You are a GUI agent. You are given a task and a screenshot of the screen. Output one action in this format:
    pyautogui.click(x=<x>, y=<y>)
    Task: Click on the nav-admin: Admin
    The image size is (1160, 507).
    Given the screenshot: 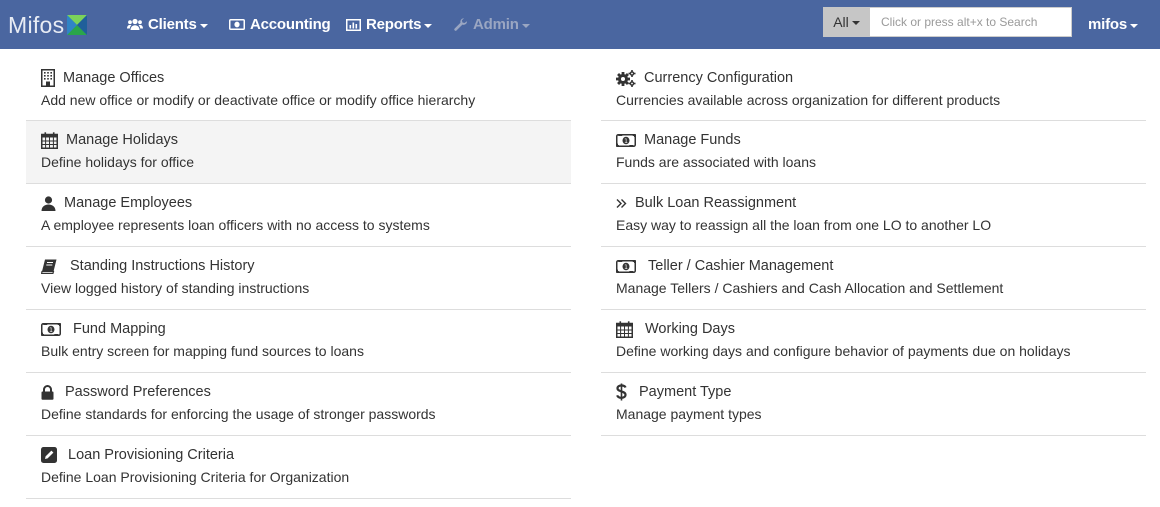 What is the action you would take?
    pyautogui.click(x=492, y=24)
    